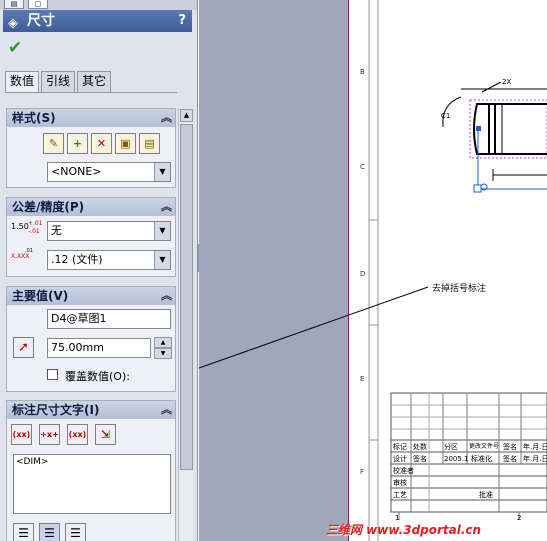 This screenshot has height=541, width=547. I want to click on parentheses-button: (xx), so click(21, 434).